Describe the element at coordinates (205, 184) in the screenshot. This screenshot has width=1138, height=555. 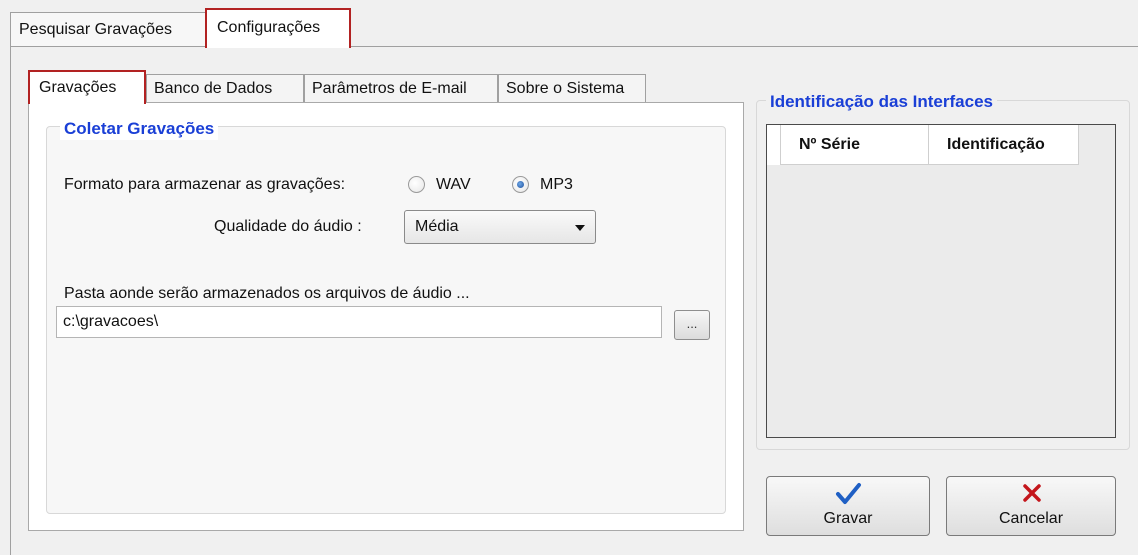
I see `format-label: Formato para armazenar as gravações:` at that location.